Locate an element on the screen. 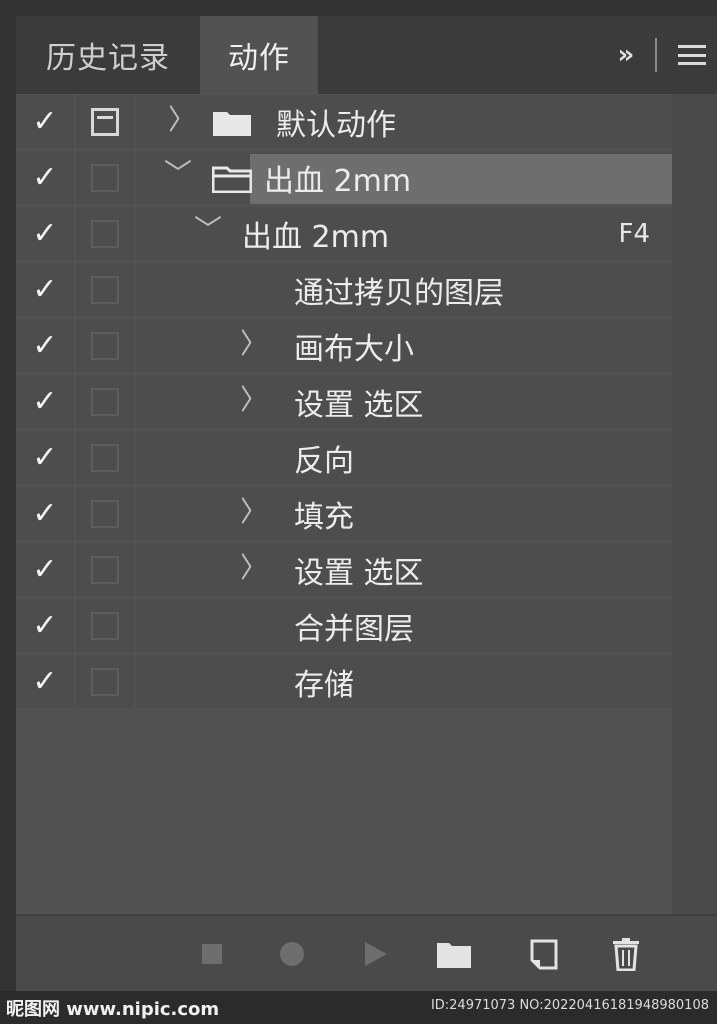  command-row: ✓ 〉 填充 is located at coordinates (344, 513).